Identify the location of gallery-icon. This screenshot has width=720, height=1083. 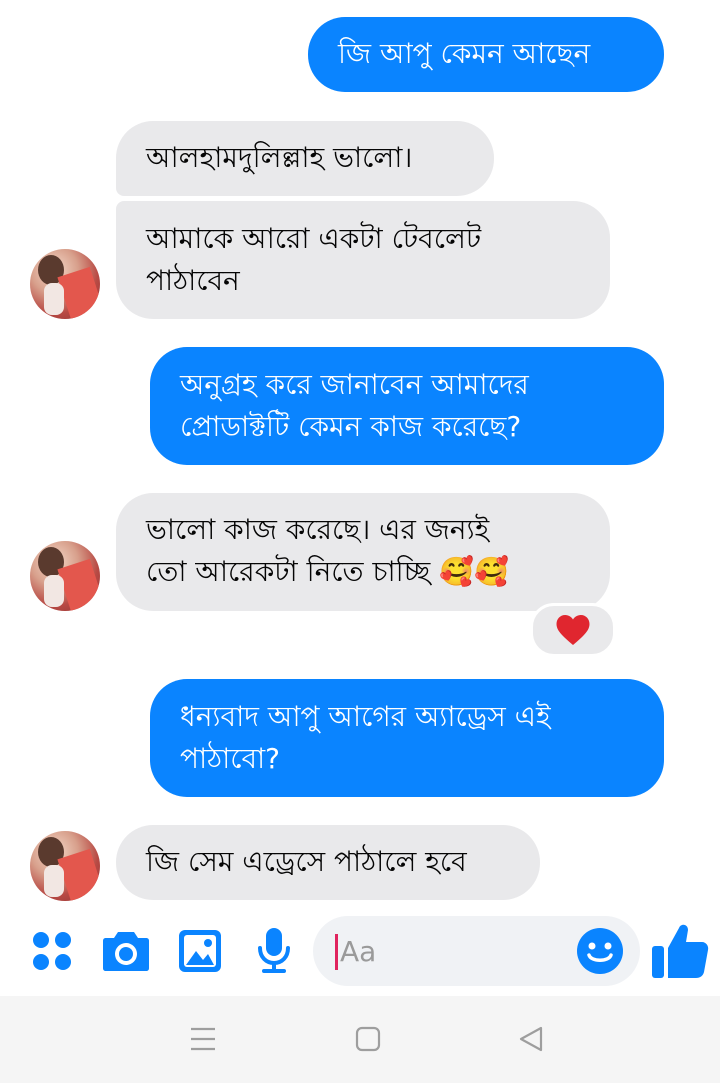
(200, 953).